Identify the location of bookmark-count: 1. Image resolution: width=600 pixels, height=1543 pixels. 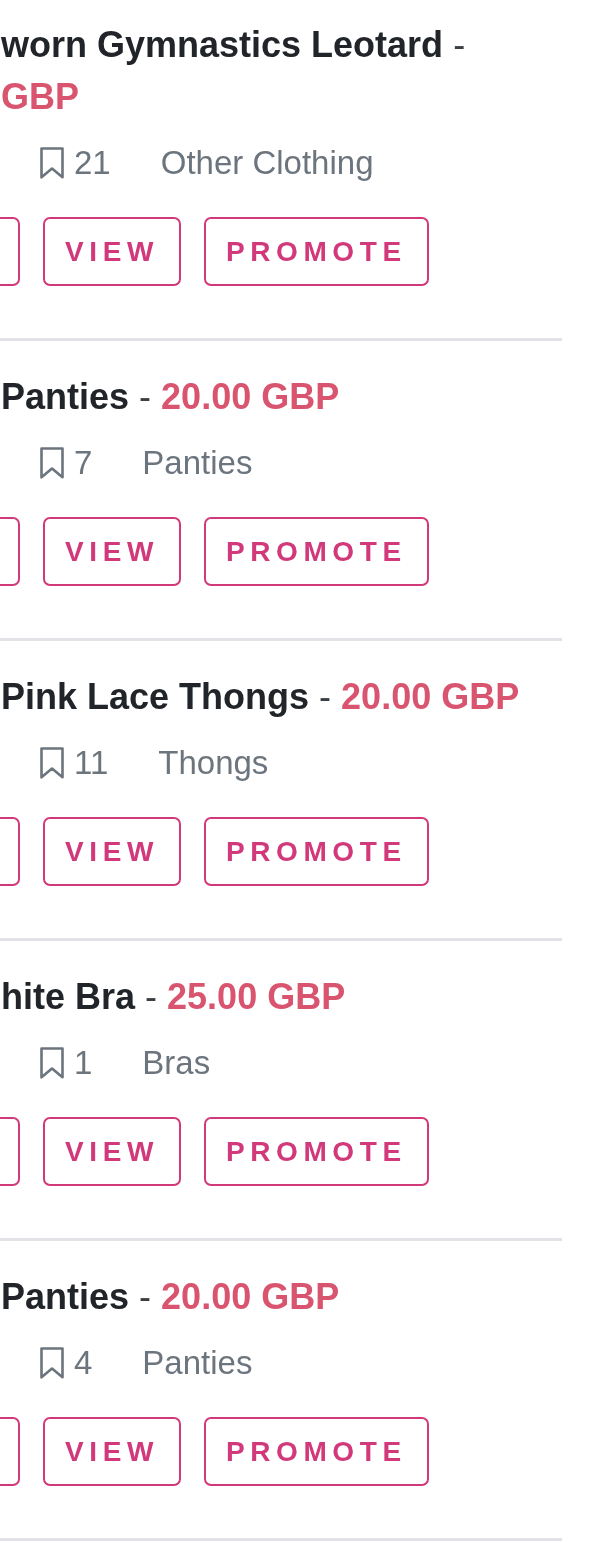
(83, 1063).